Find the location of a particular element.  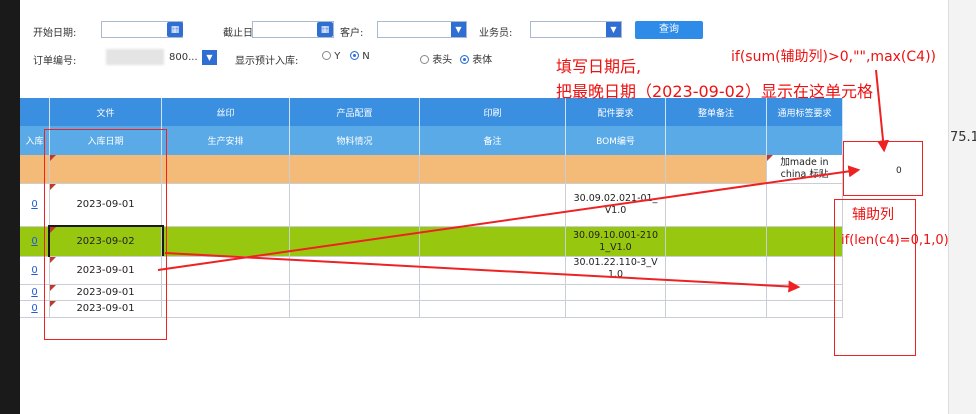

order-no-blur is located at coordinates (135, 57).